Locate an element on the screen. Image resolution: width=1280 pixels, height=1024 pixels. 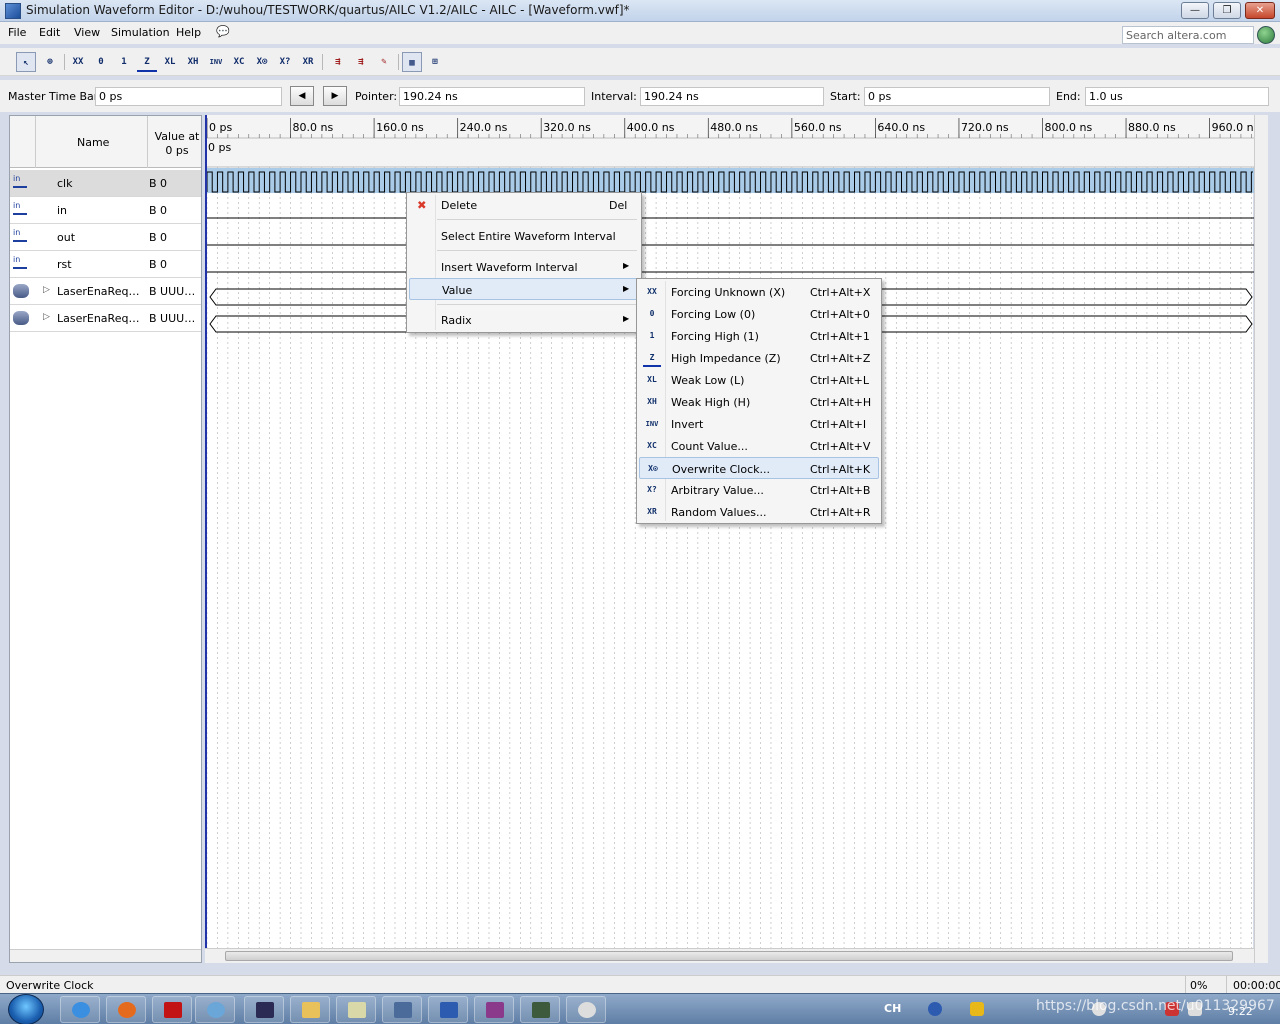
run-timing-simulation-icon: ⇶ is located at coordinates (361, 62).